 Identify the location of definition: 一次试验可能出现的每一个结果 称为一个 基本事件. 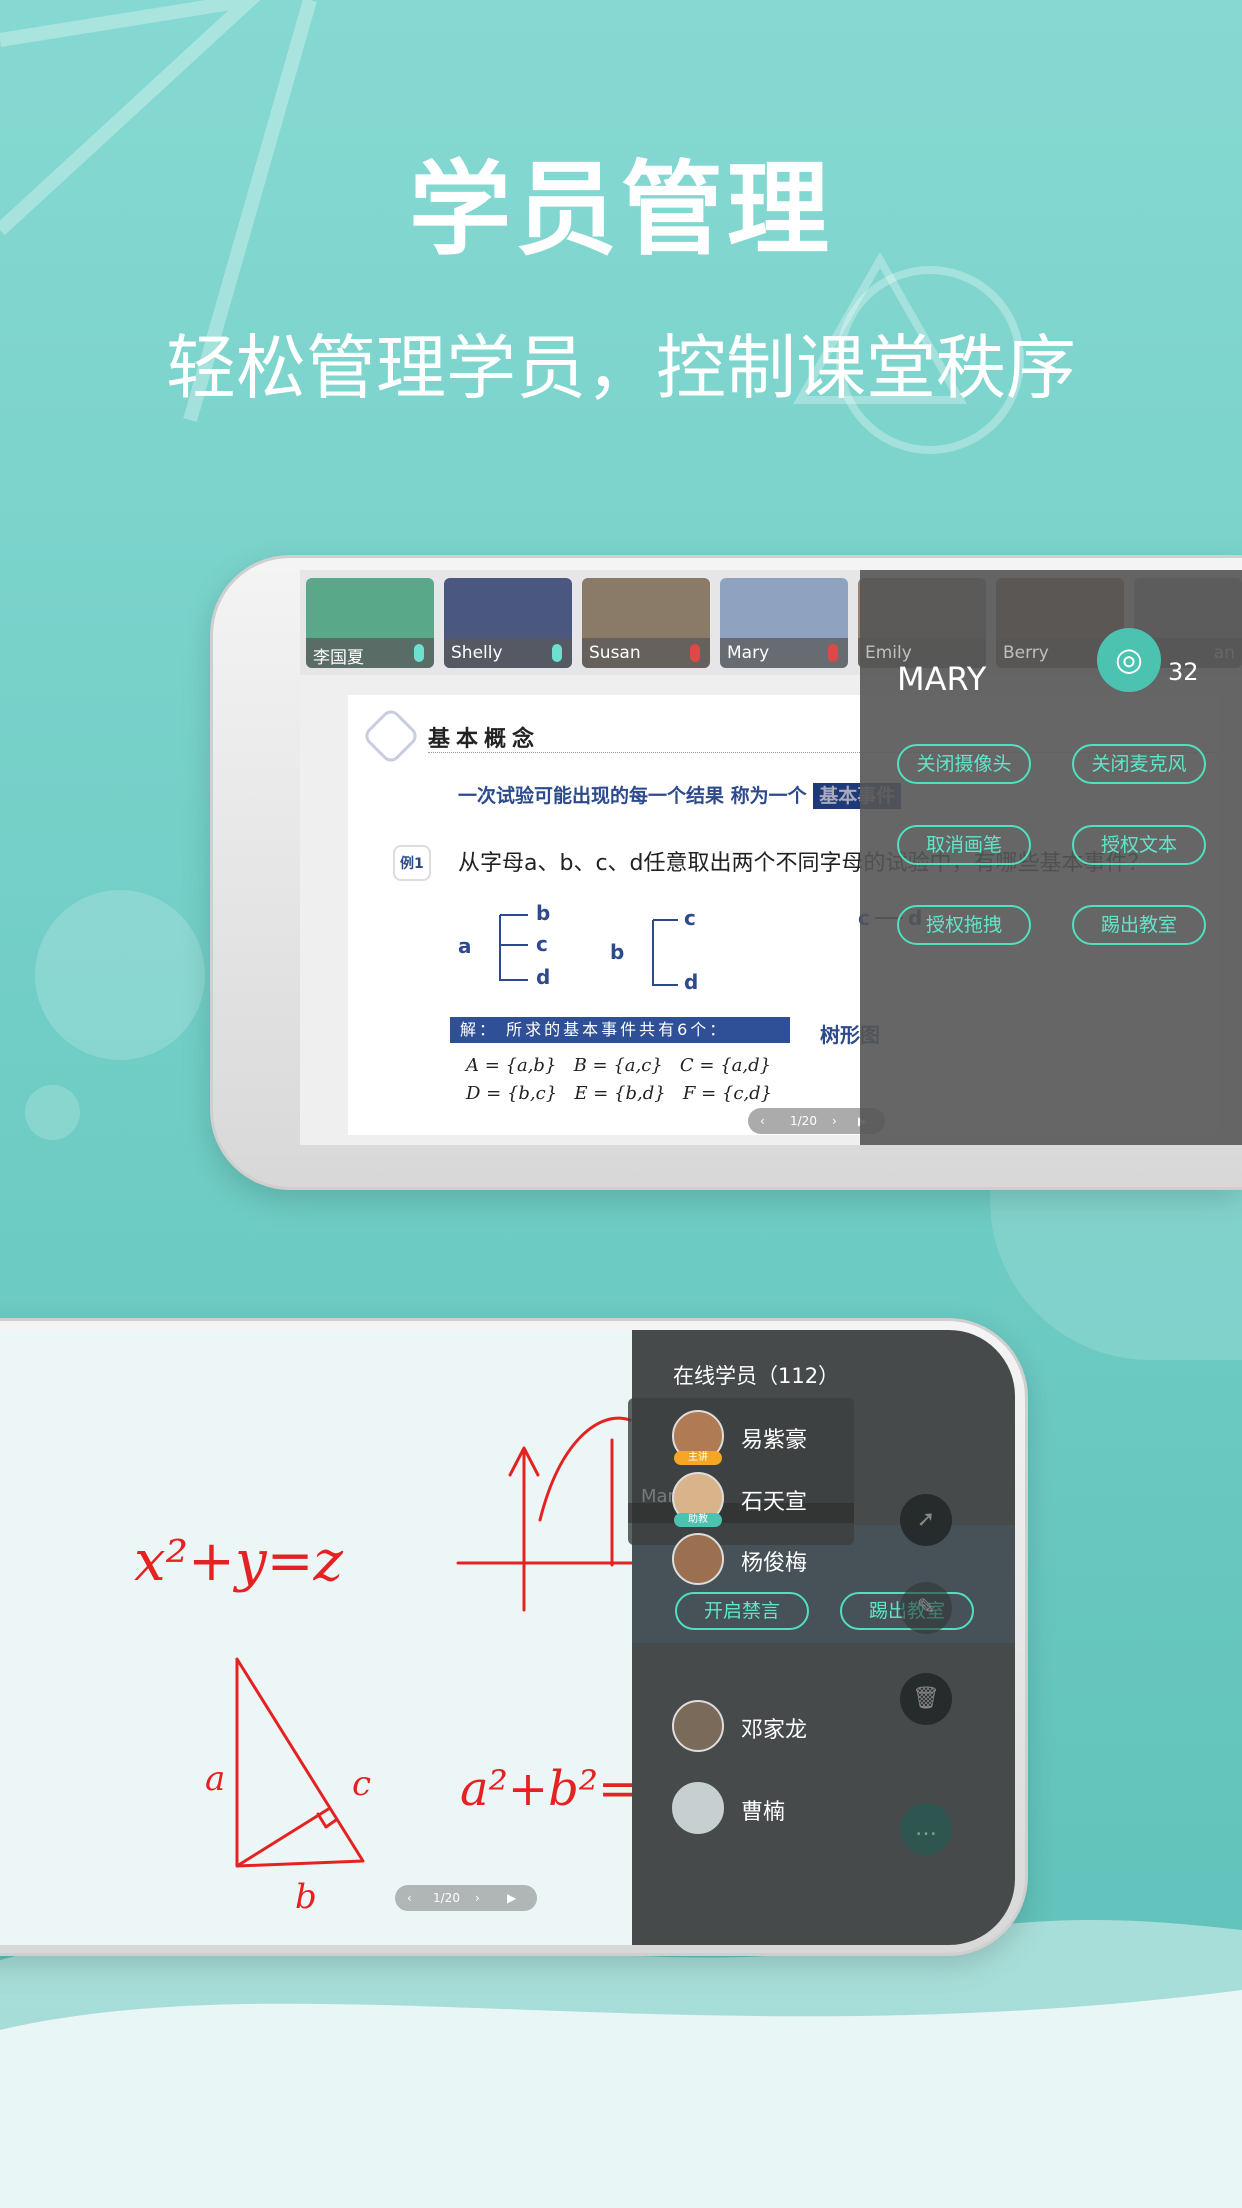
(680, 795).